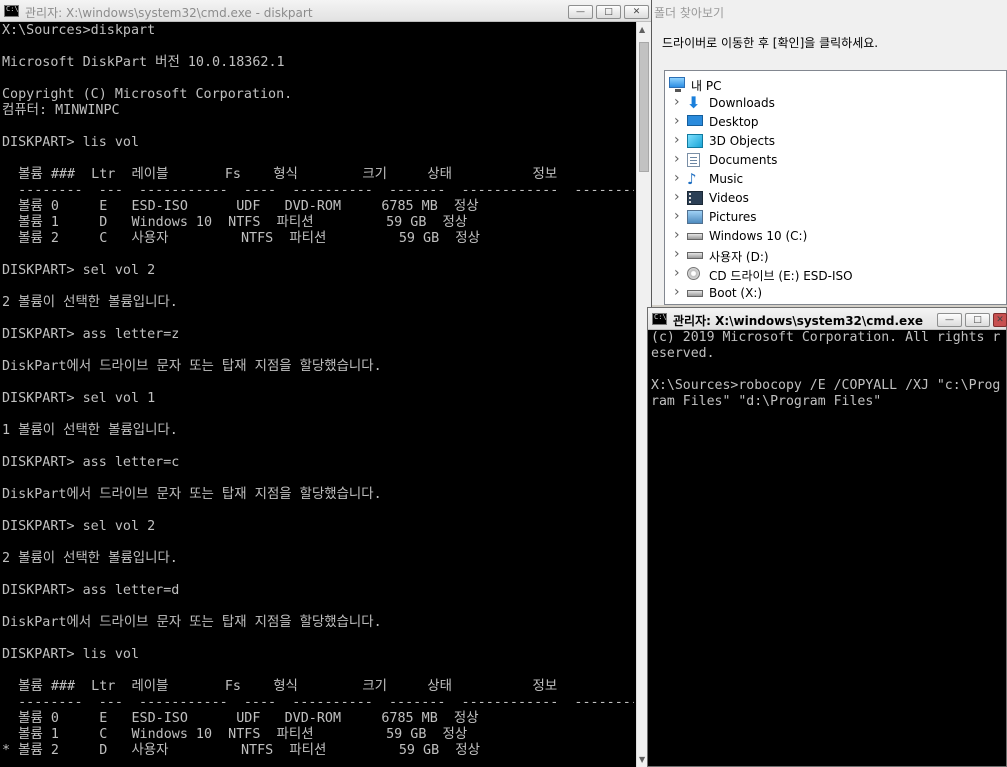  What do you see at coordinates (736, 293) in the screenshot?
I see `folder-tree-item-label: Boot (X:)` at bounding box center [736, 293].